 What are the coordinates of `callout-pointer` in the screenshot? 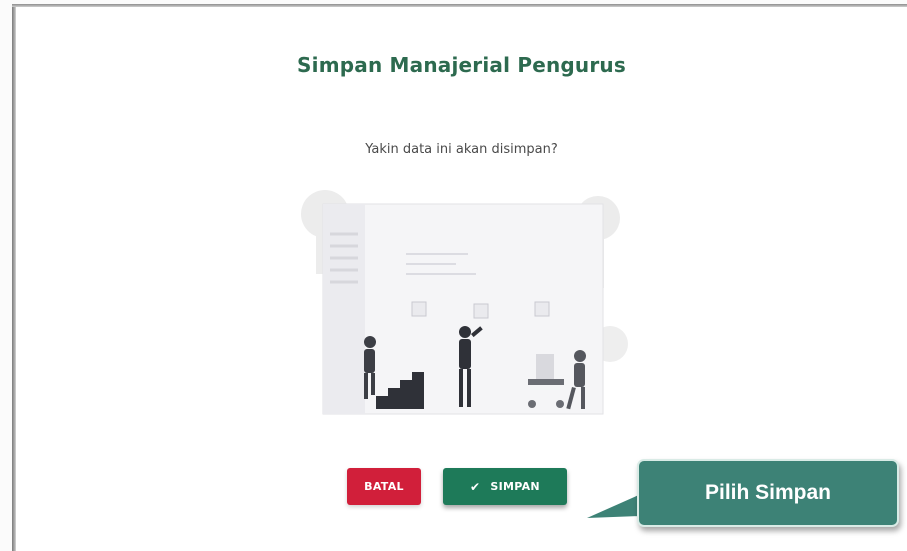 It's located at (614, 506).